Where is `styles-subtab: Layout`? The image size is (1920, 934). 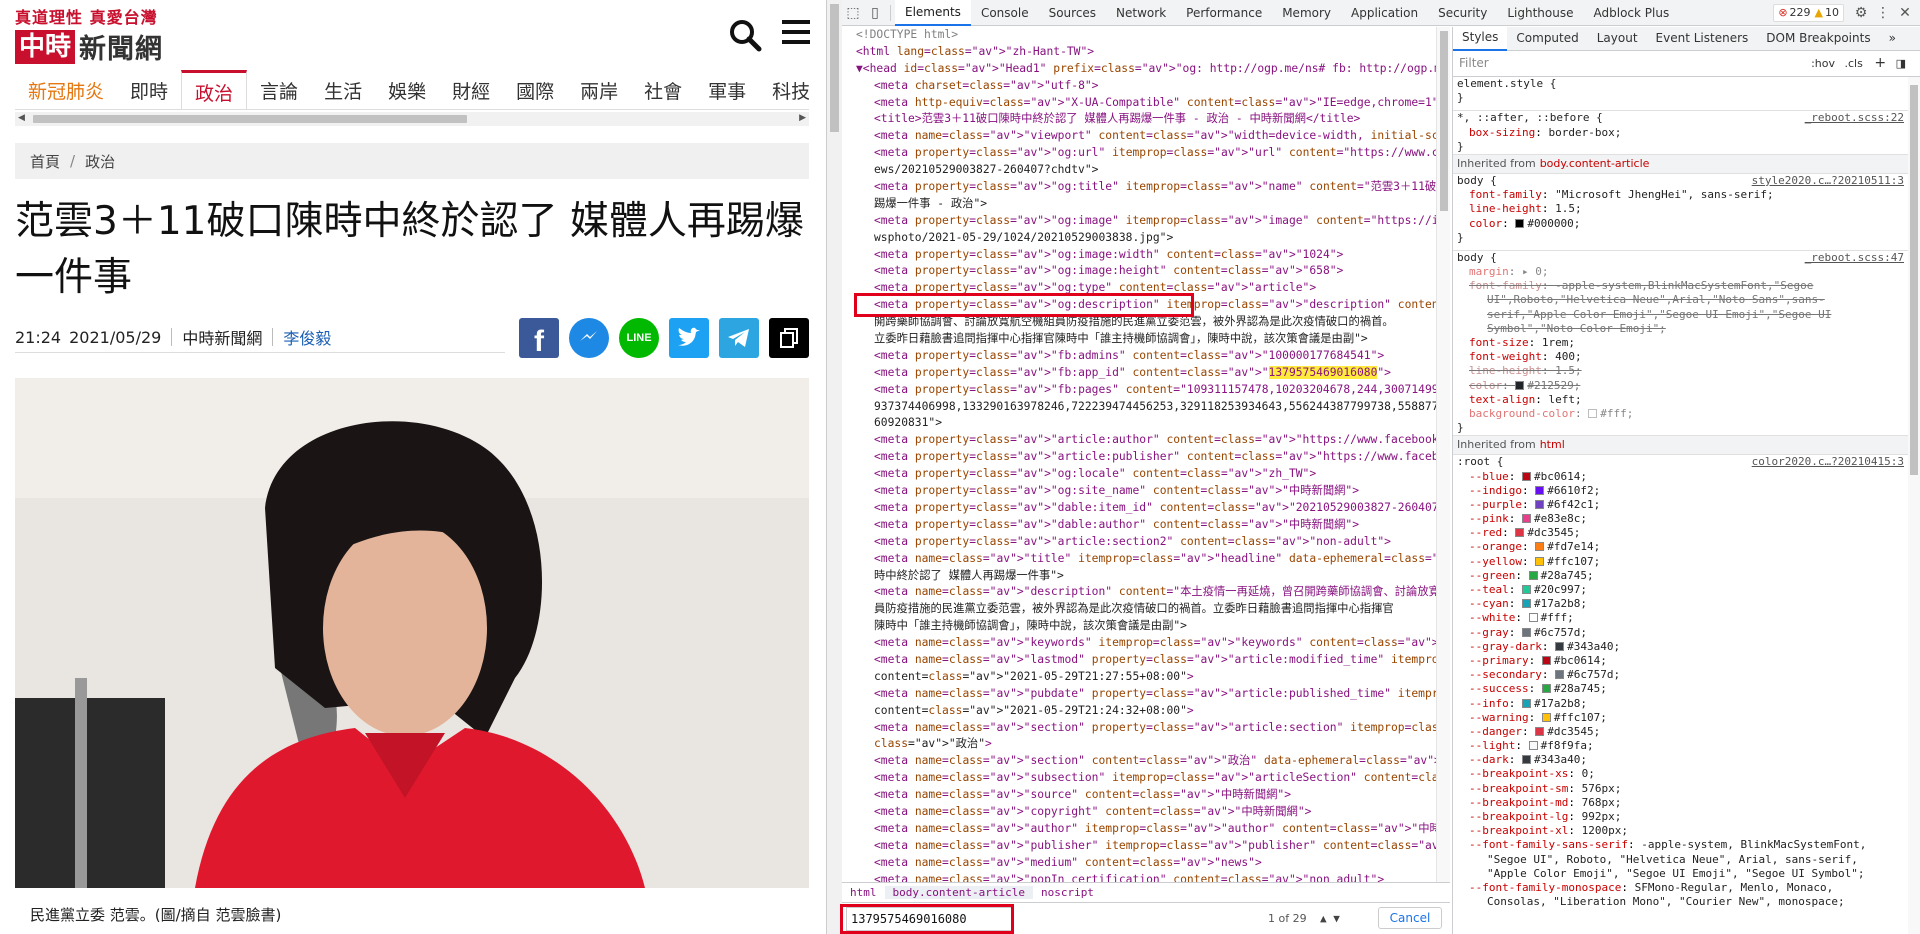 styles-subtab: Layout is located at coordinates (1617, 39).